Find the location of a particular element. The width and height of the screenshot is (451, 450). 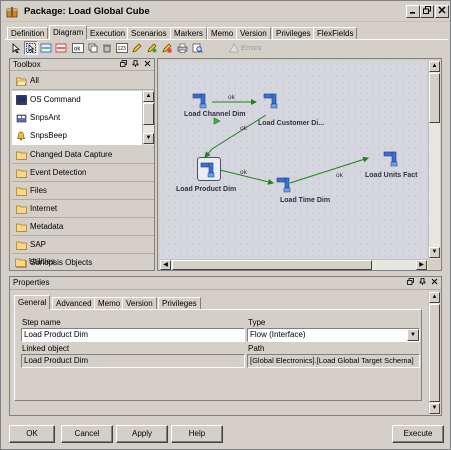

cancel-button: Cancel is located at coordinates (87, 434).